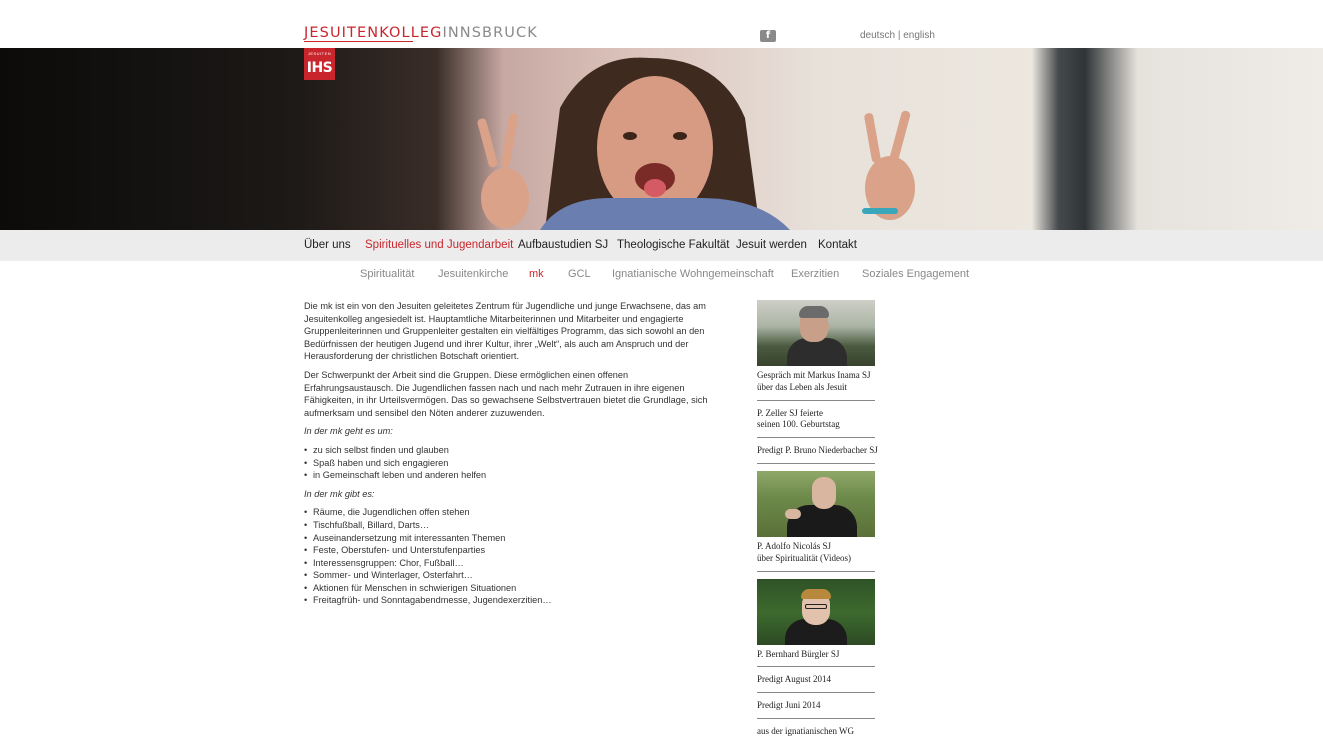 The height and width of the screenshot is (750, 1323). Describe the element at coordinates (510, 450) in the screenshot. I see `list-item: zu sich selbst finden und glauben` at that location.